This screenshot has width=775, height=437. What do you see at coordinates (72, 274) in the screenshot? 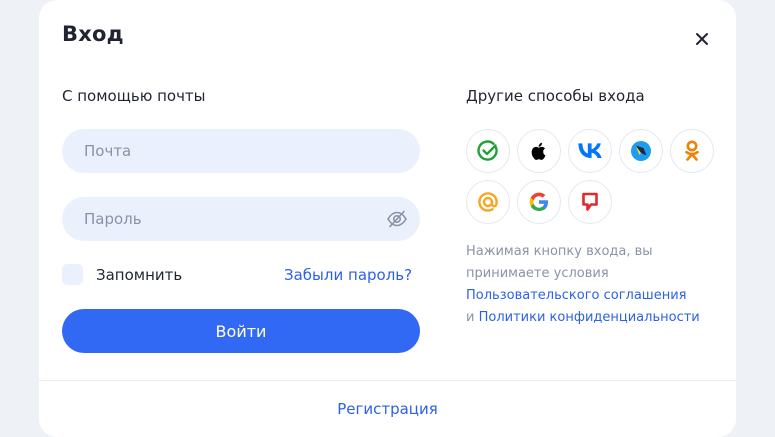
I see `remember-checkbox` at bounding box center [72, 274].